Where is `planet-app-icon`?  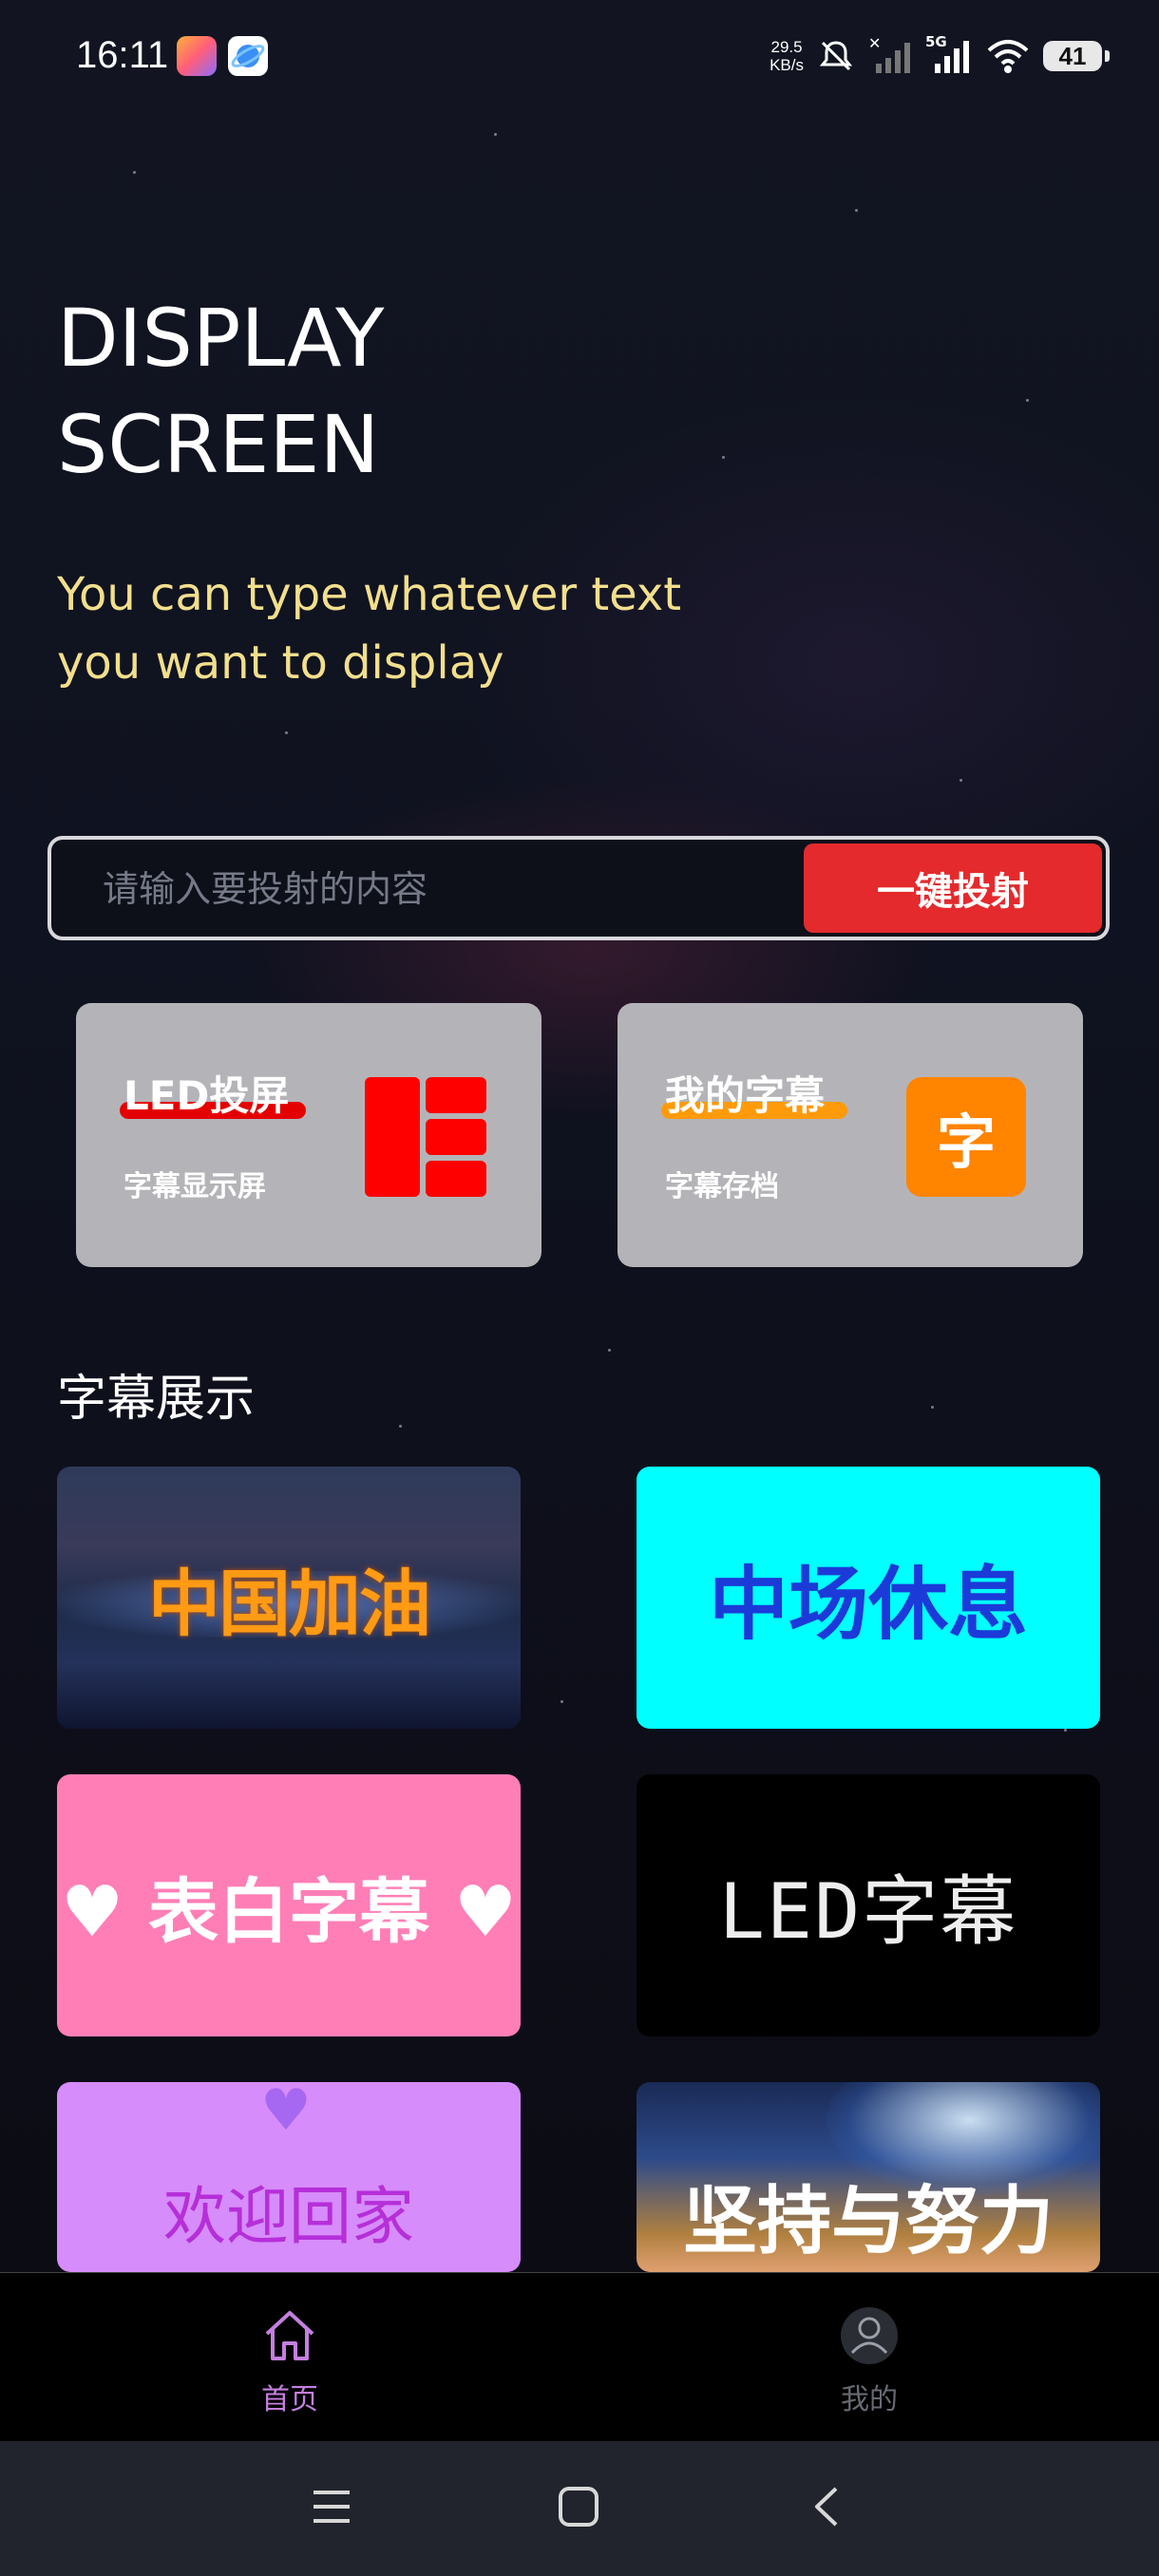
planet-app-icon is located at coordinates (248, 56).